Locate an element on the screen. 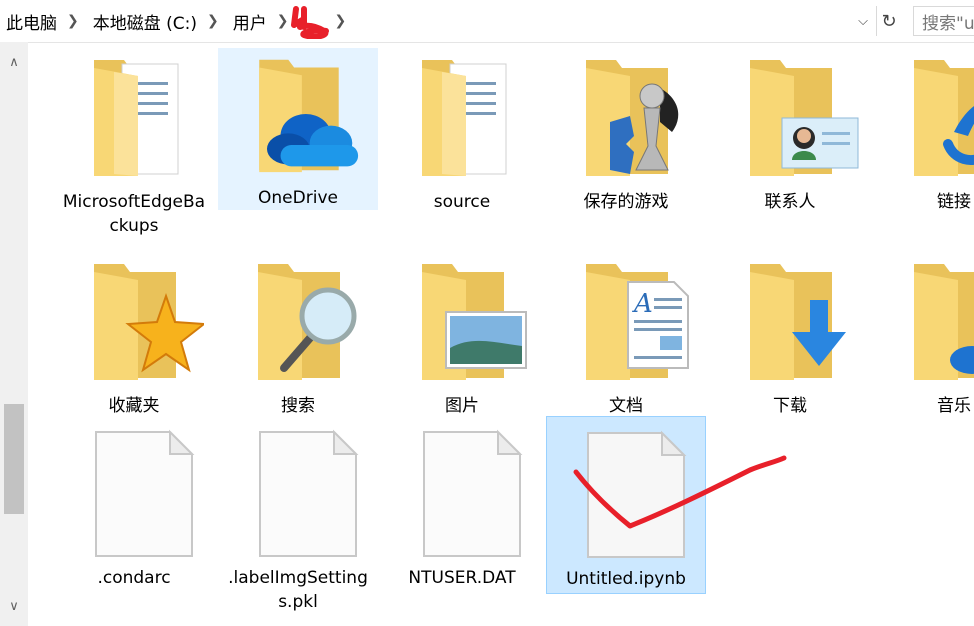 The height and width of the screenshot is (626, 974). scrollbar-thumb is located at coordinates (14, 459).